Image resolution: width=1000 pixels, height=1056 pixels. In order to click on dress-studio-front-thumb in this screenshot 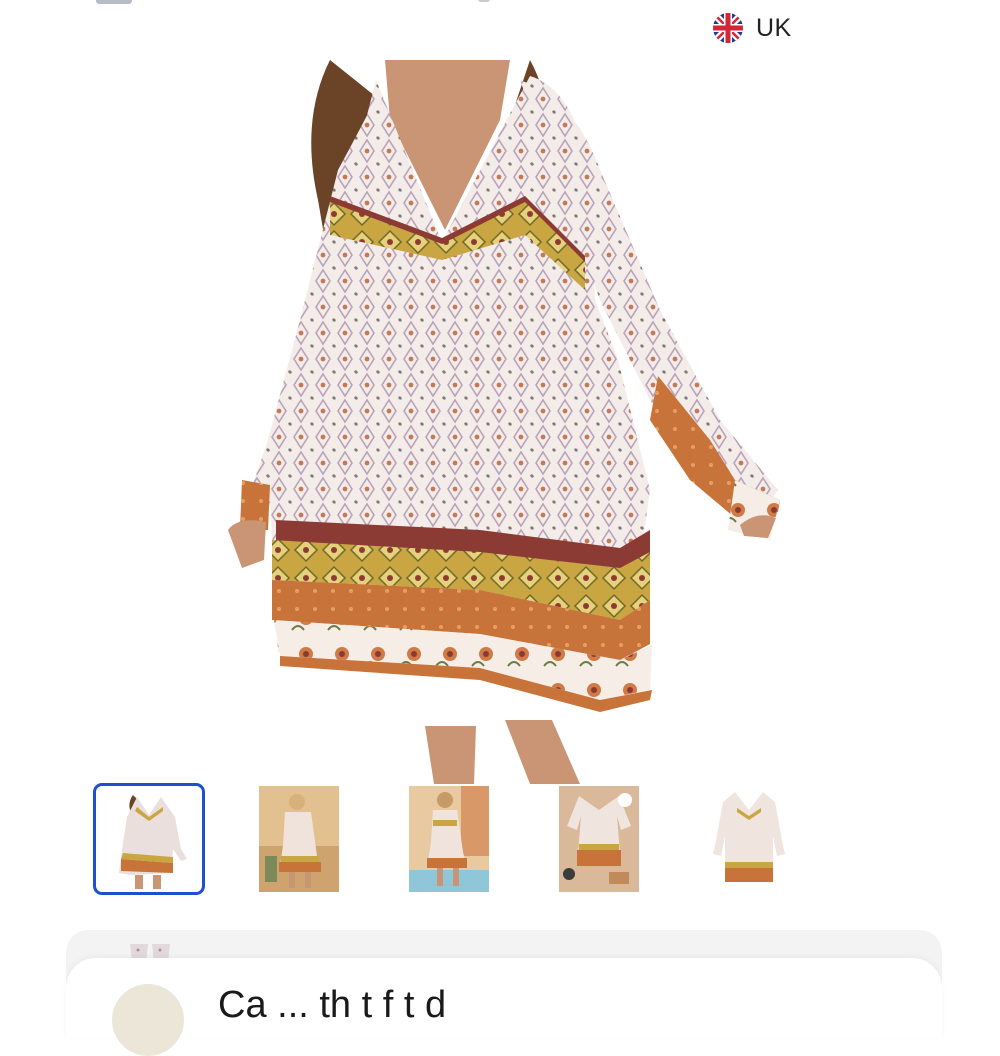, I will do `click(149, 839)`.